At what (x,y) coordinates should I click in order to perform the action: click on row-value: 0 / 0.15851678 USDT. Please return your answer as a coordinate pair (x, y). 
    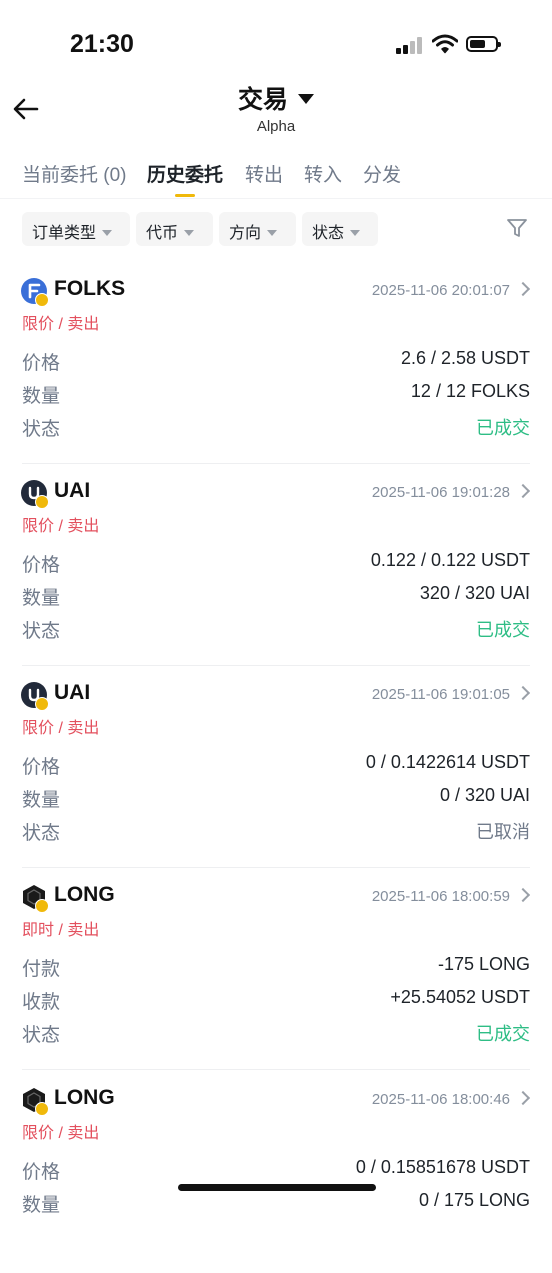
    Looking at the image, I should click on (442, 1167).